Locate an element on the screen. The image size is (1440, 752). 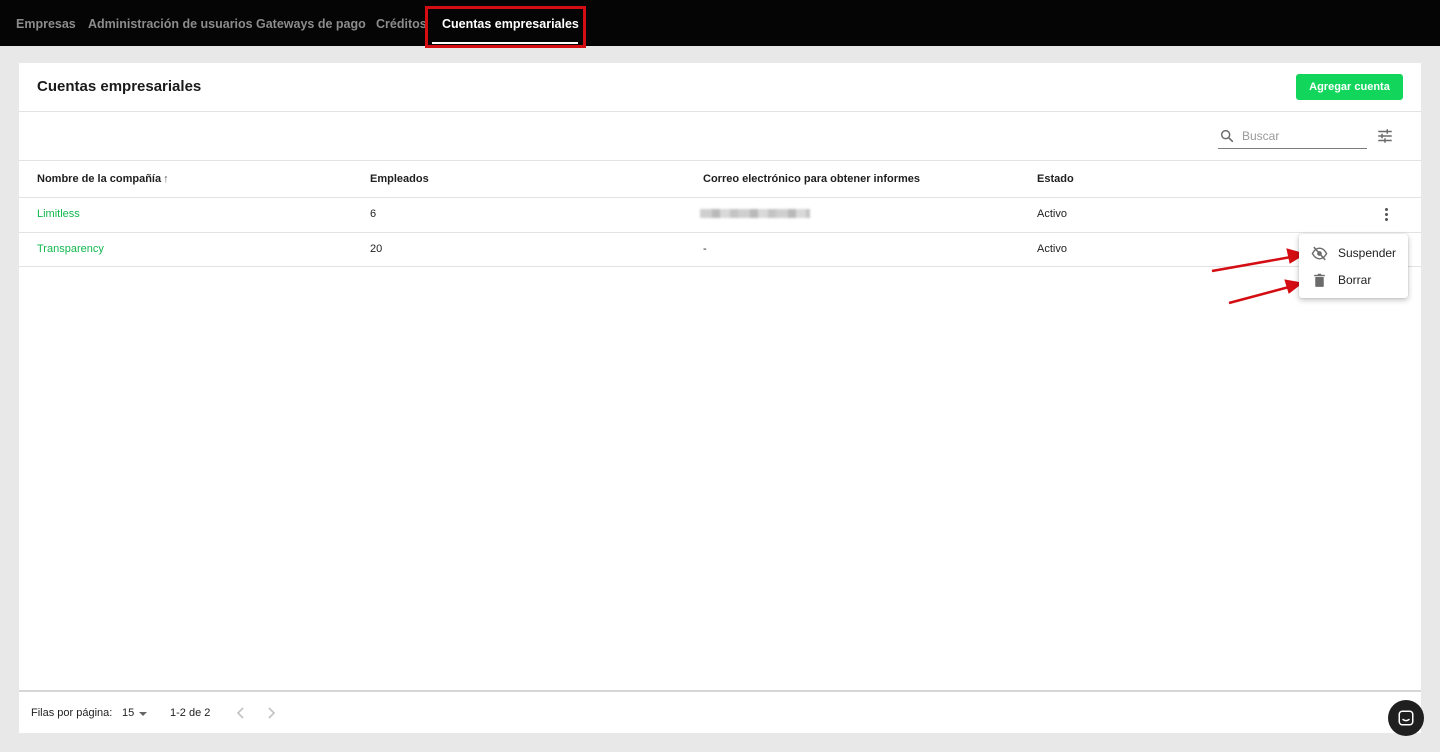
employees-cell: 20 is located at coordinates (376, 249).